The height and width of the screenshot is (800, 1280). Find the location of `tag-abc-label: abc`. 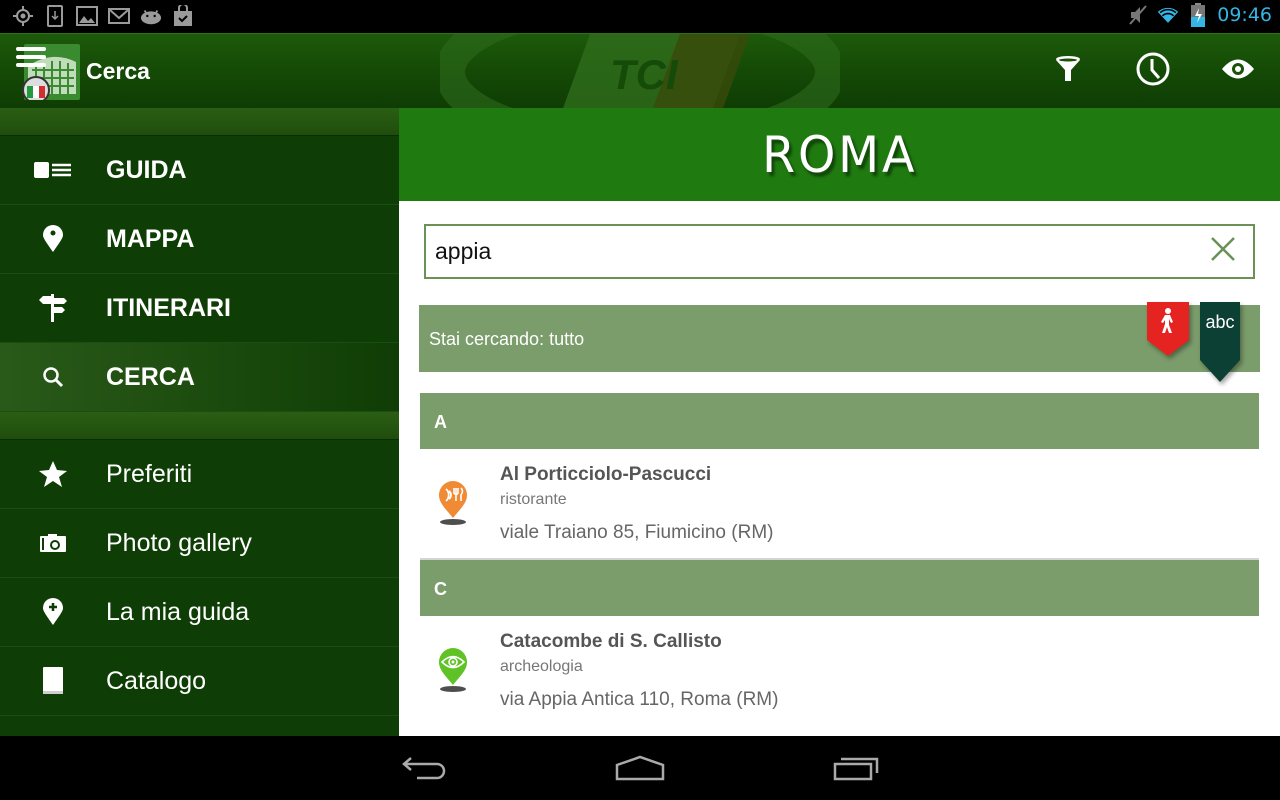

tag-abc-label: abc is located at coordinates (1220, 322).